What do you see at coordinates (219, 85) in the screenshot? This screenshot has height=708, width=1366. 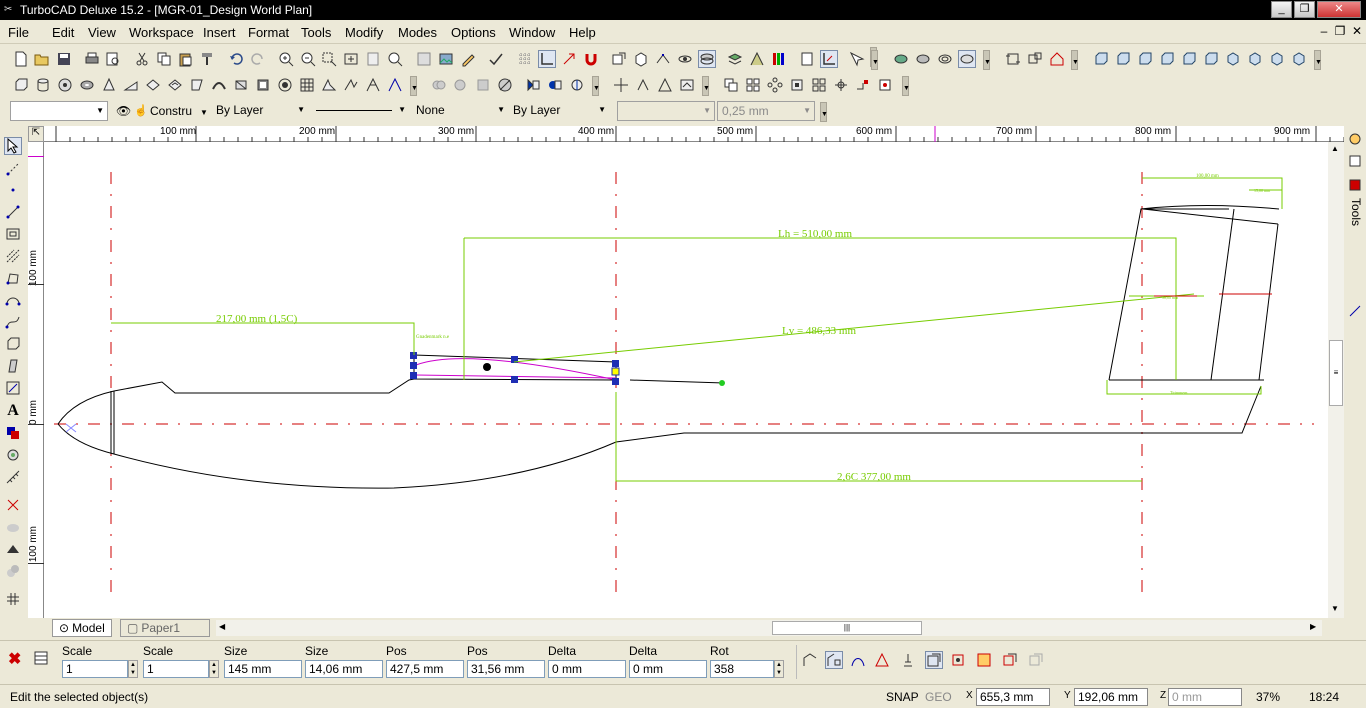 I see `sweep-icon` at bounding box center [219, 85].